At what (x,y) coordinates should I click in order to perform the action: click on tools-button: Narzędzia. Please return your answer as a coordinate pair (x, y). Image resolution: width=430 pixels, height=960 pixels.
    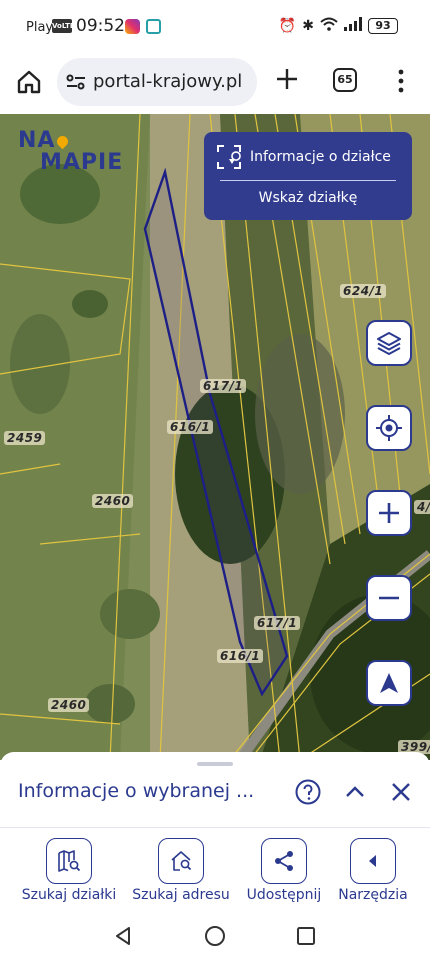
    Looking at the image, I should click on (373, 870).